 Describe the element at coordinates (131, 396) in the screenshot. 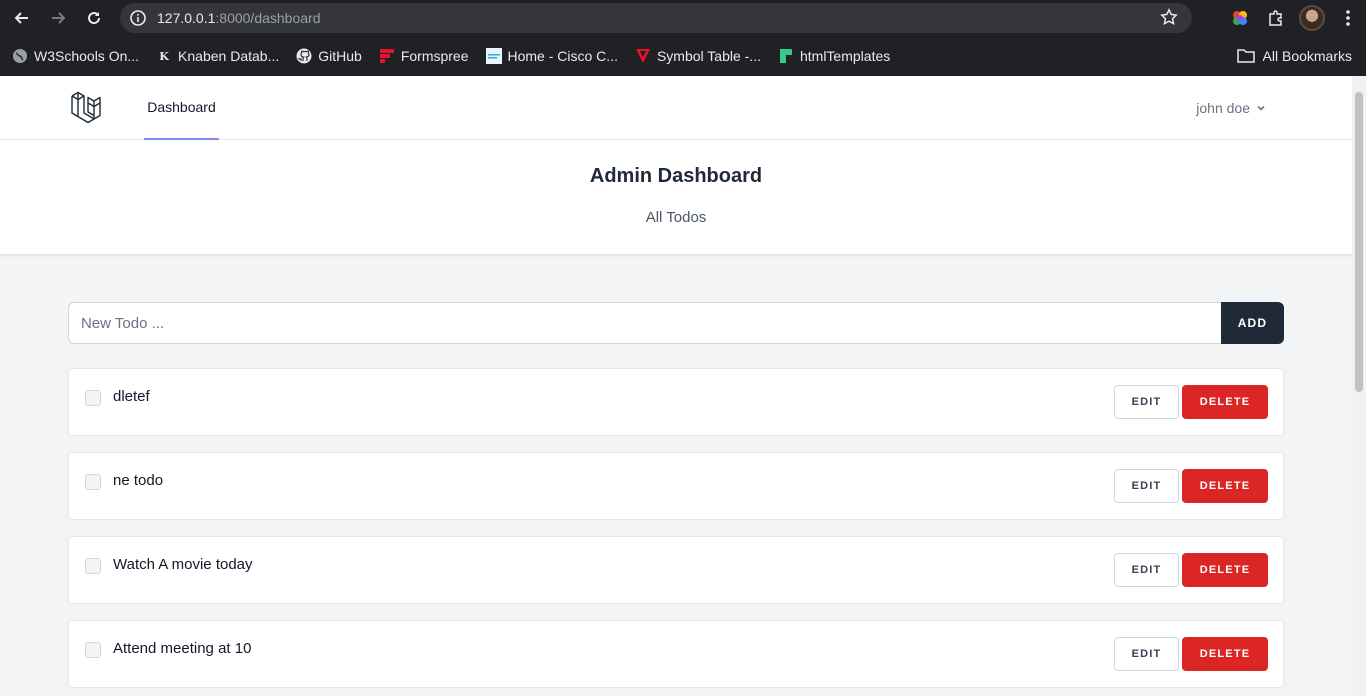

I see `todo-text: dletef` at that location.